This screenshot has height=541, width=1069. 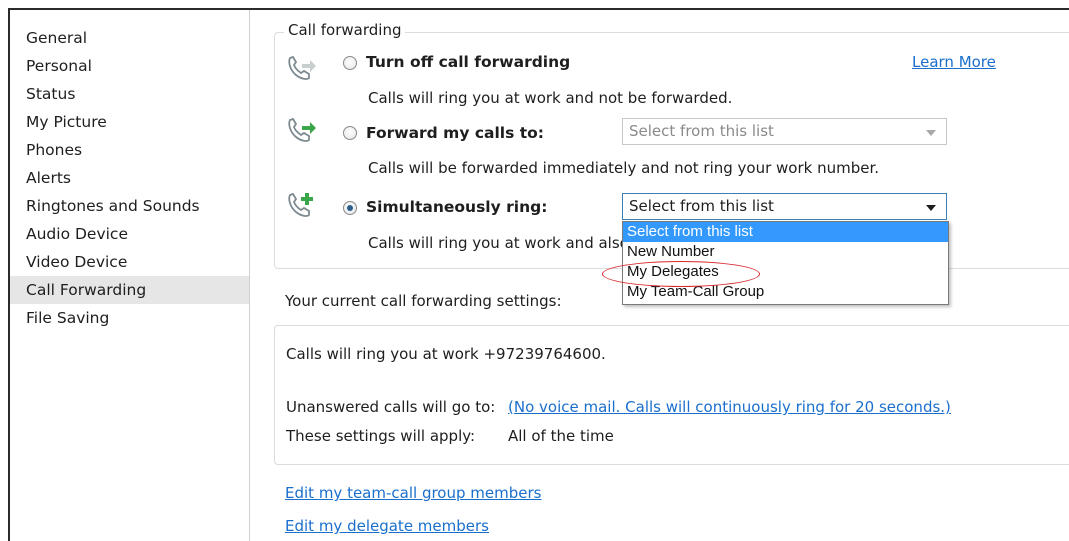 I want to click on sidebar-item-personal: Personal, so click(x=129, y=66).